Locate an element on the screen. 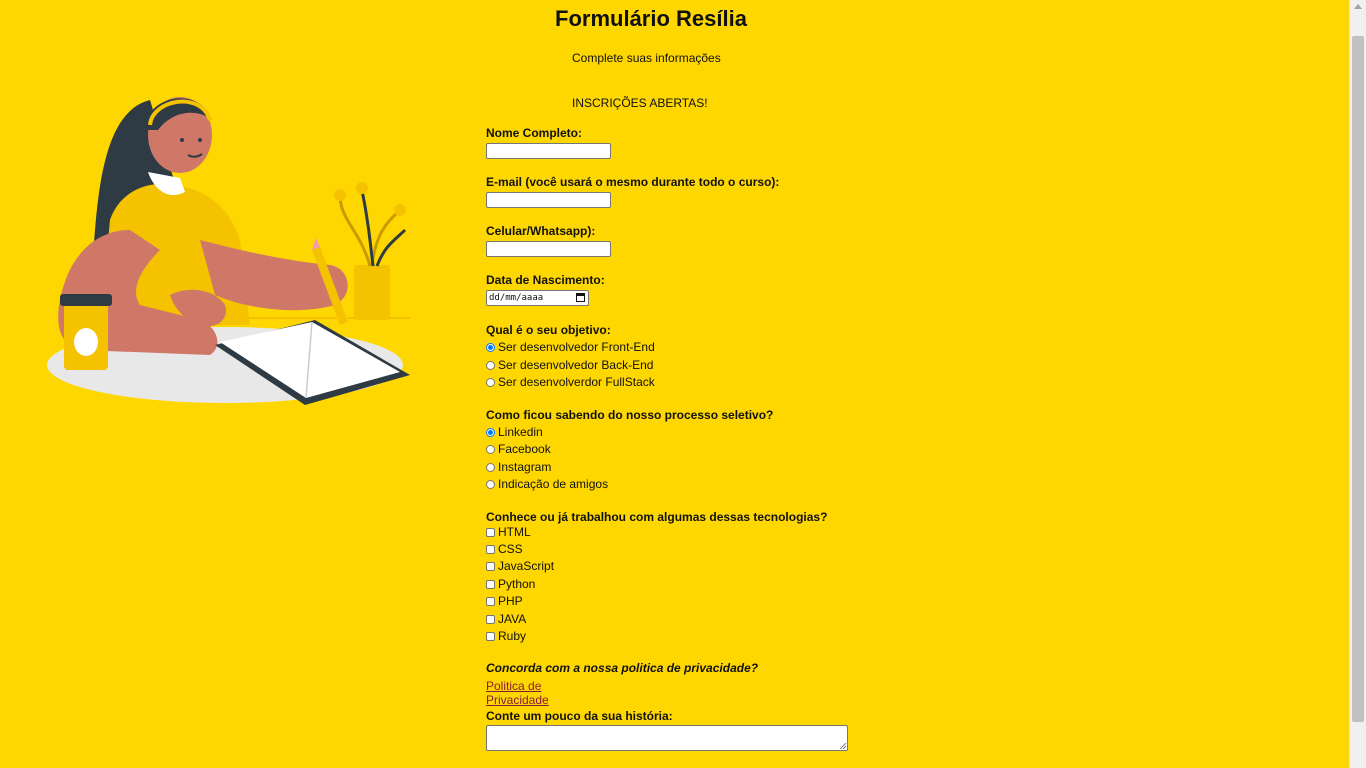 The height and width of the screenshot is (768, 1366). page-title: Formulário Resília is located at coordinates (651, 18).